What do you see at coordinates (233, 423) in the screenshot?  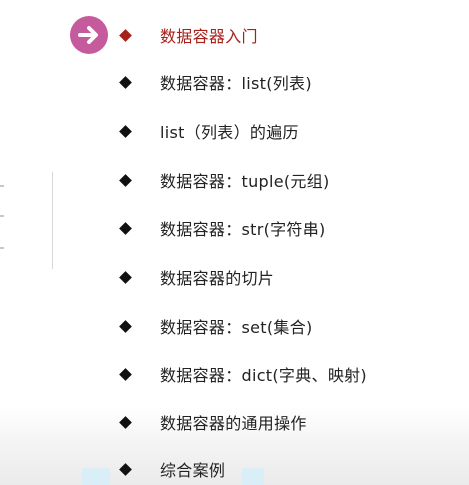 I see `toc-item-label: 数据容器的通用操作` at bounding box center [233, 423].